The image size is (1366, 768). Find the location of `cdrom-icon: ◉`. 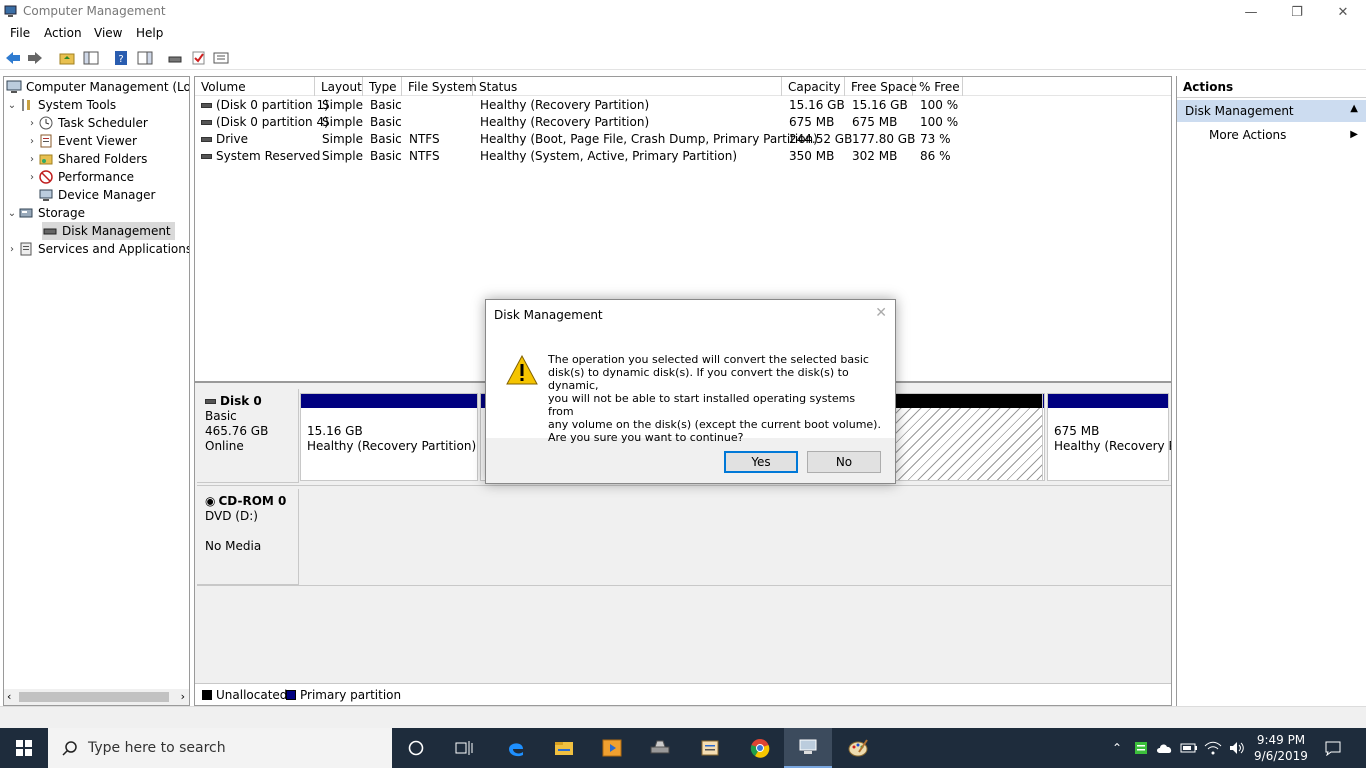

cdrom-icon: ◉ is located at coordinates (210, 501).